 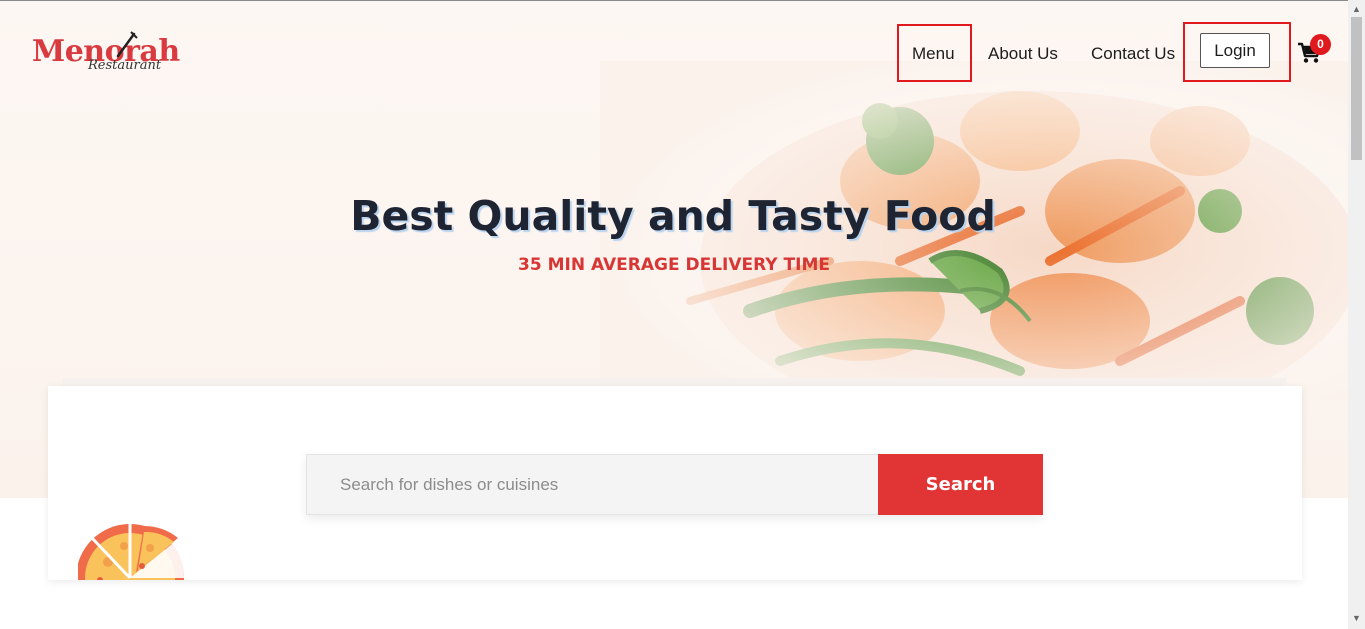 I want to click on hero-subtitle: 35 MIN AVERAGE DELIVERY TIME, so click(x=674, y=265).